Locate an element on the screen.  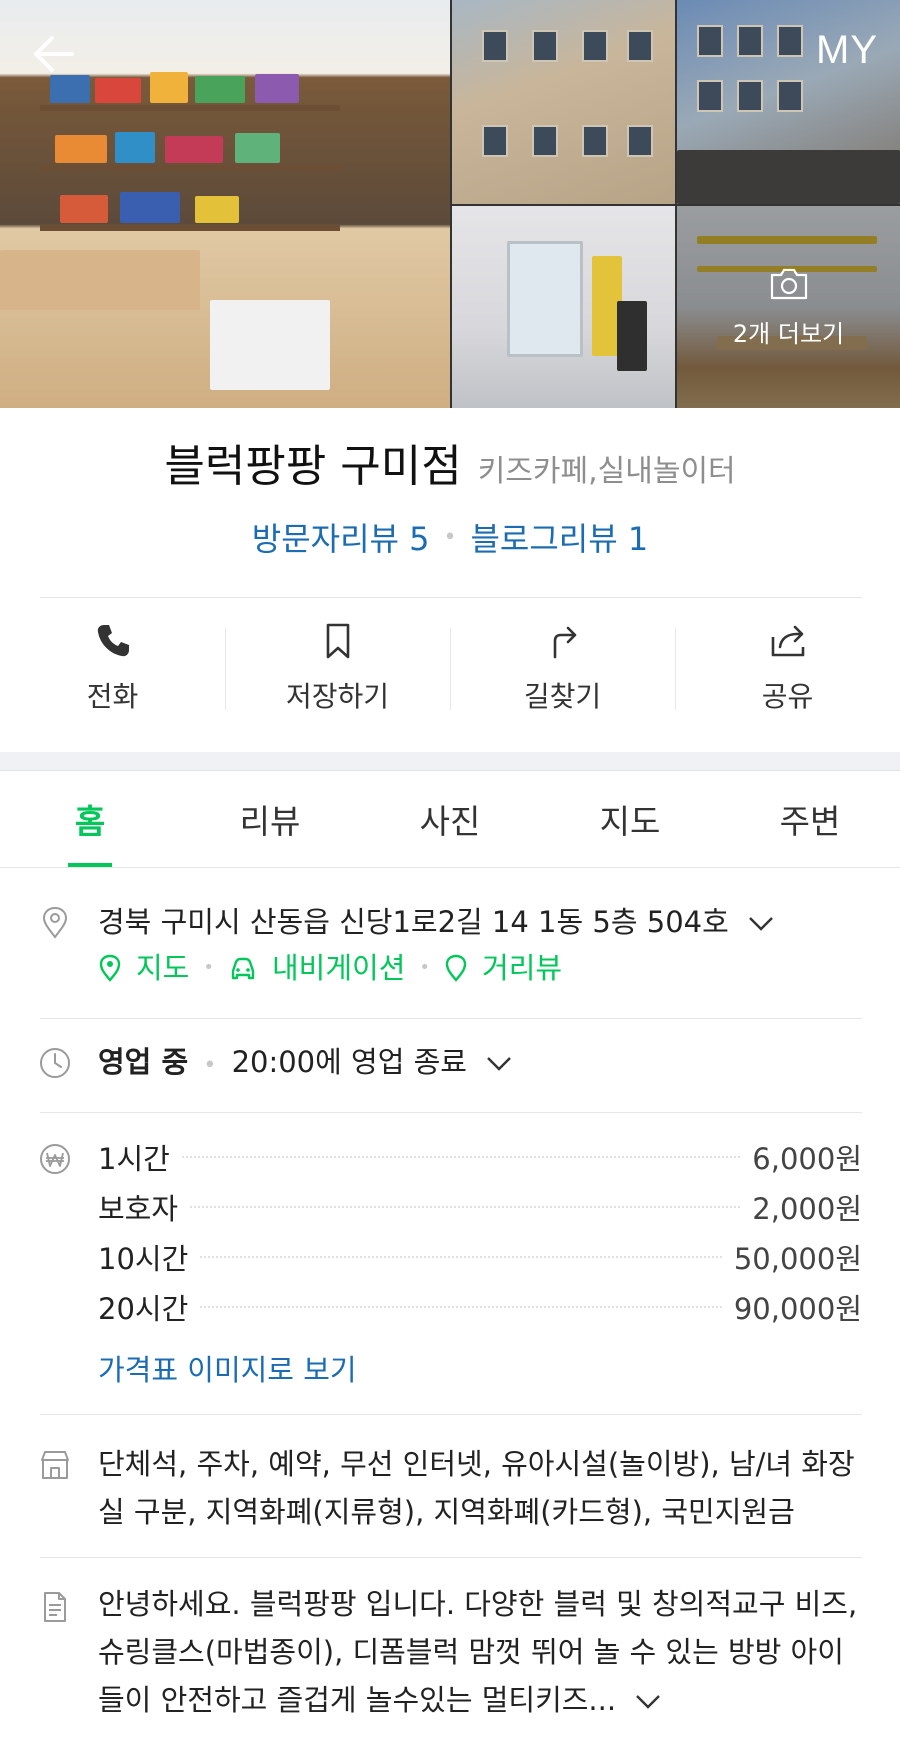
map-link: 지도 is located at coordinates (162, 968).